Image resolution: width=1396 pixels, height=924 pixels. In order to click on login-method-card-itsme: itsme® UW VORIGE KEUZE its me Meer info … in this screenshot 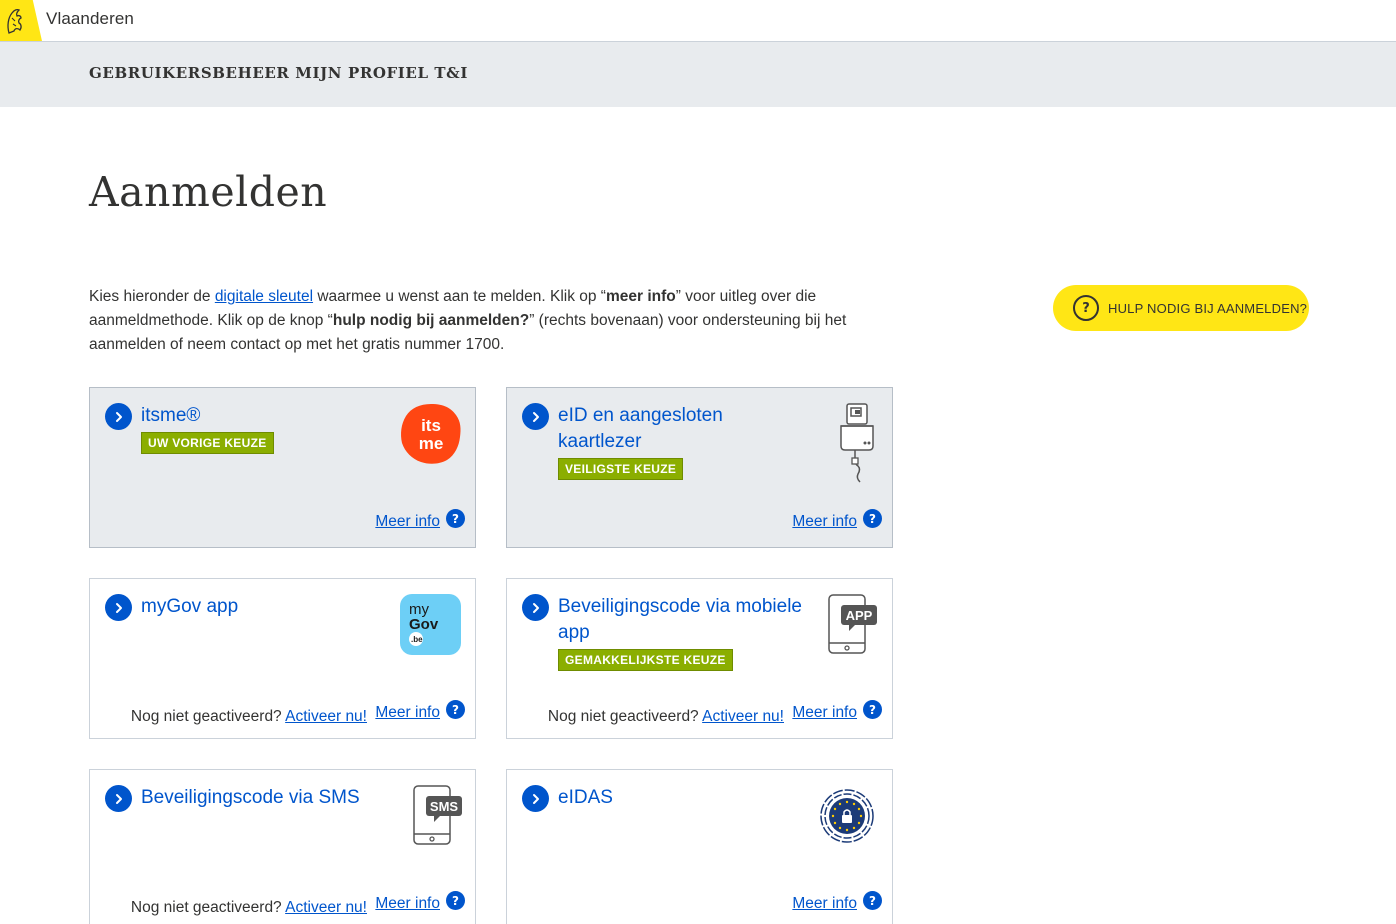, I will do `click(282, 467)`.